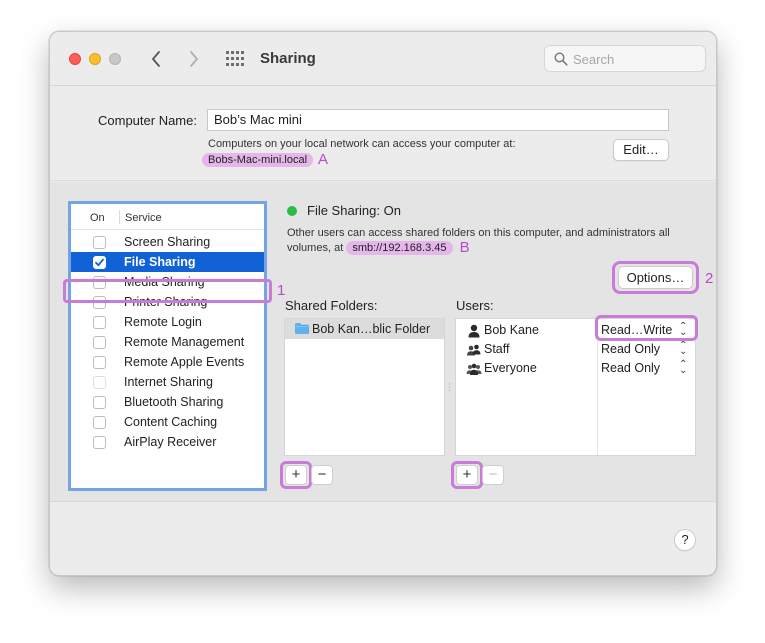  Describe the element at coordinates (635, 59) in the screenshot. I see `search-input` at that location.